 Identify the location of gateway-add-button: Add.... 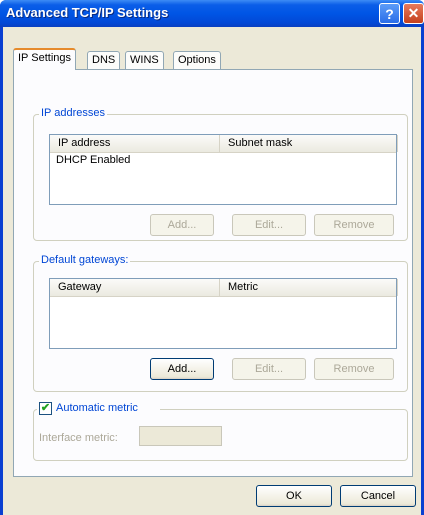
(182, 369).